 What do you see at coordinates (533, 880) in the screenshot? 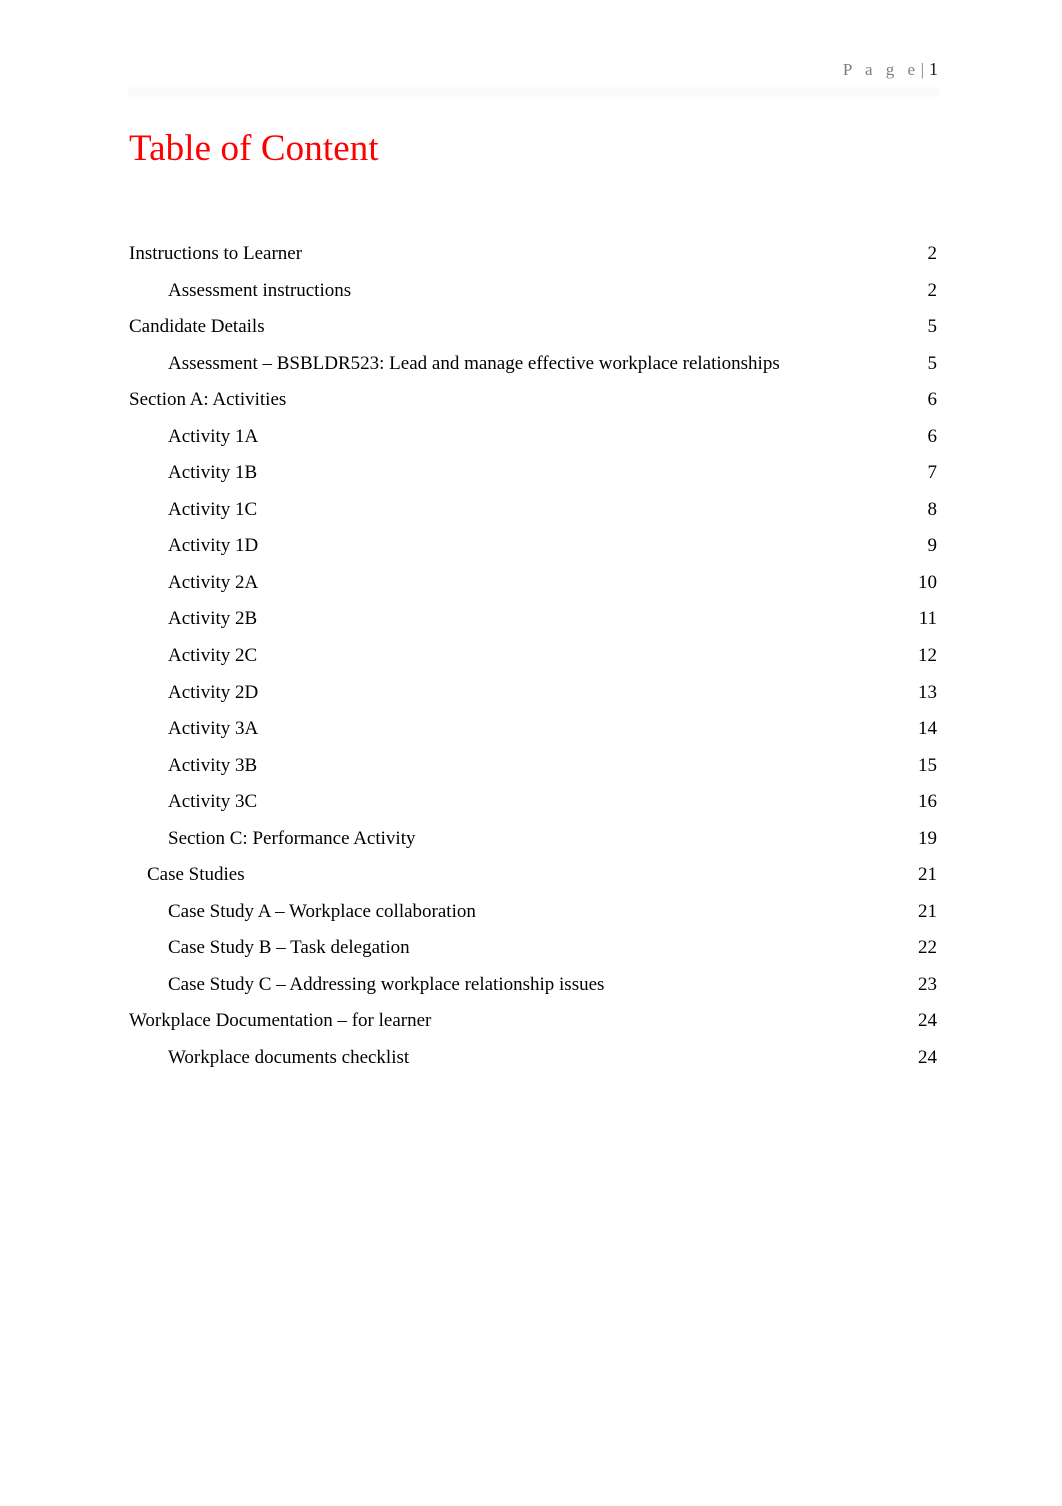
I see `toc-entry: Case Studies 21` at bounding box center [533, 880].